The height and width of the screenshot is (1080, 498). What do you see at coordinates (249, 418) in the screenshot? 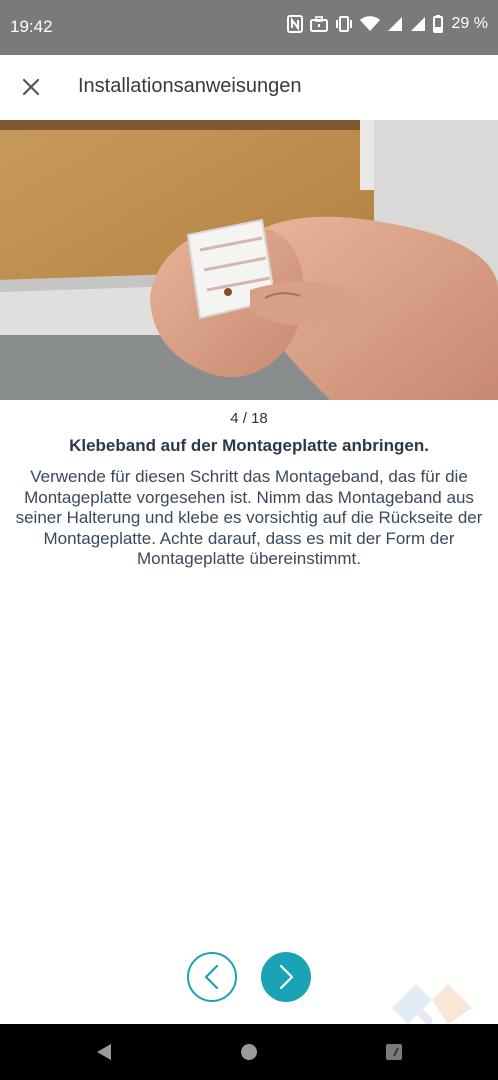
I see `step-counter: 4 / 18` at bounding box center [249, 418].